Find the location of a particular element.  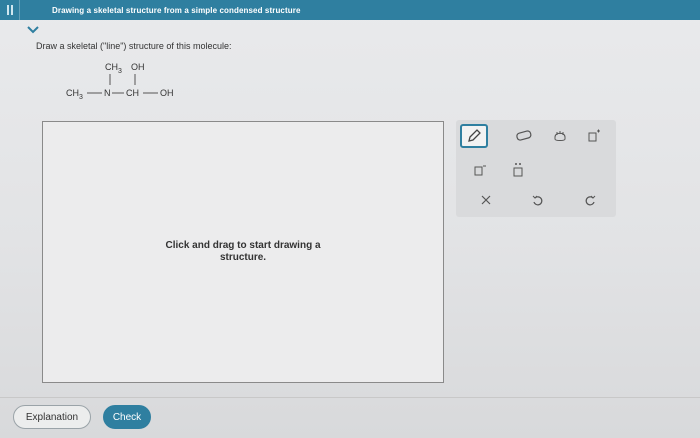

pencil-icon is located at coordinates (474, 136).